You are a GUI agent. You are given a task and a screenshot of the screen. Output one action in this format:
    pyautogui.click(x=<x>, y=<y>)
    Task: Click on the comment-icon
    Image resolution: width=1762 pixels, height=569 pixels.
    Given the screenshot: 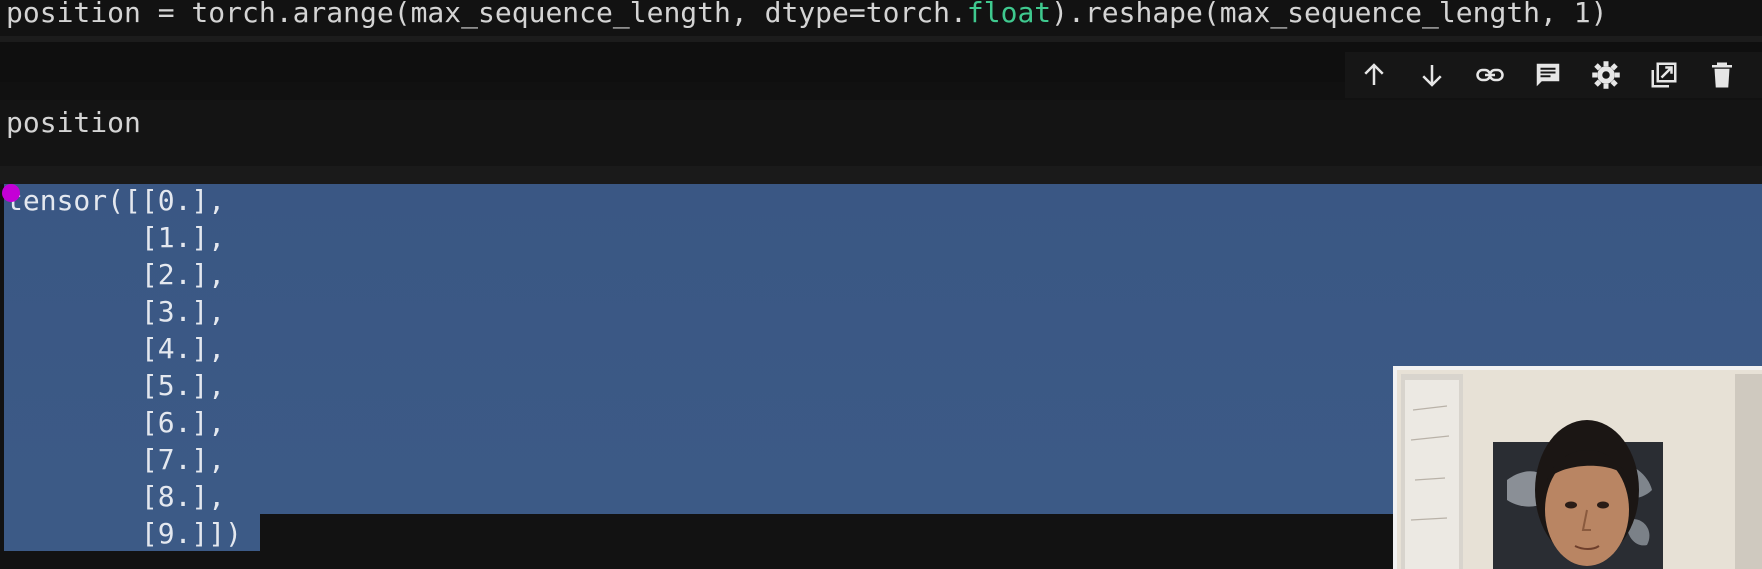 What is the action you would take?
    pyautogui.click(x=1548, y=75)
    